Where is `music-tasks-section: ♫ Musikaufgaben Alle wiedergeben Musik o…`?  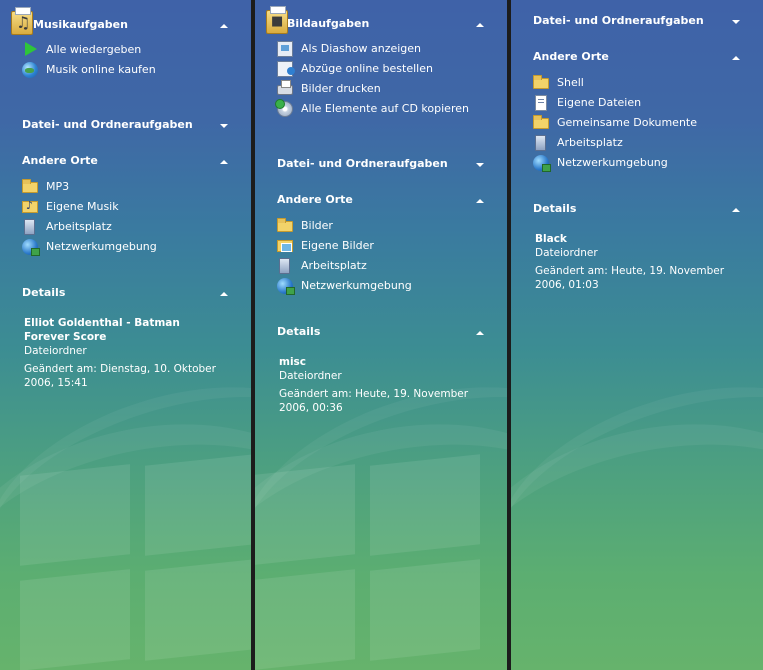 music-tasks-section: ♫ Musikaufgaben Alle wiedergeben Musik o… is located at coordinates (125, 43).